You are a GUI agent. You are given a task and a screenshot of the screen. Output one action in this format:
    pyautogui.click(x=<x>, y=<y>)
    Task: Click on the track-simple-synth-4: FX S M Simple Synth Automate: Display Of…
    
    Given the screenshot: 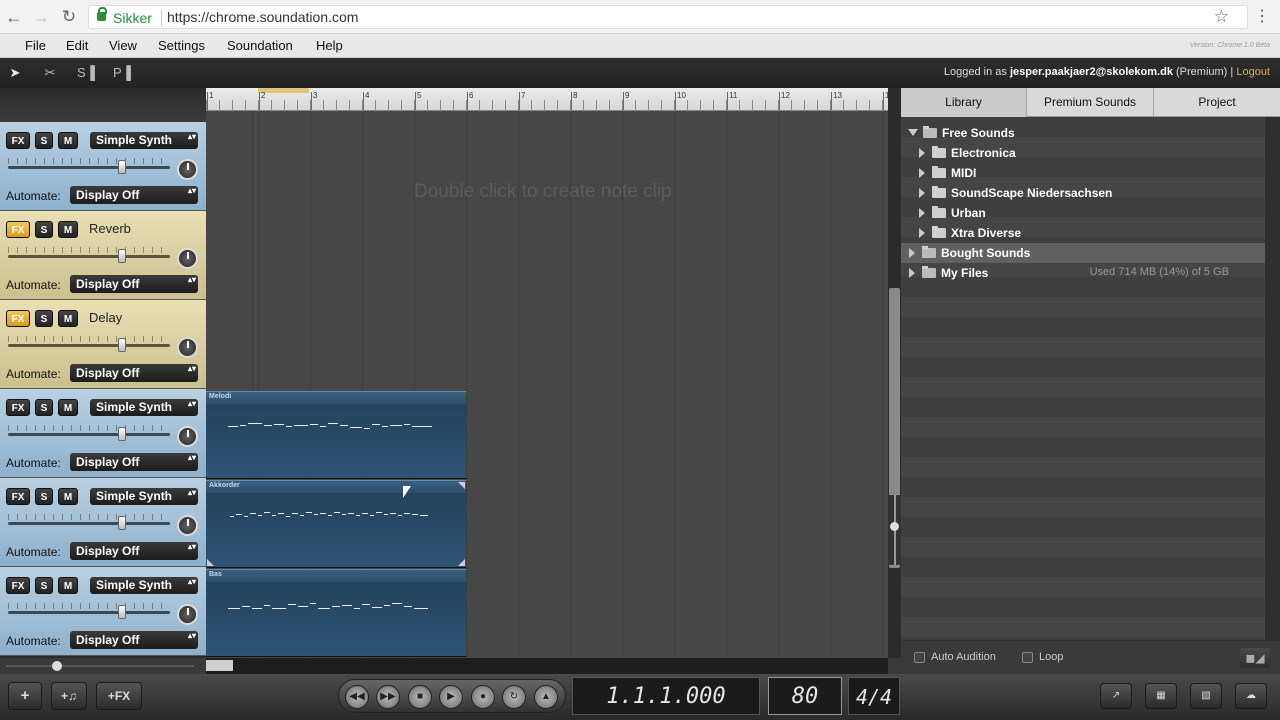 What is the action you would take?
    pyautogui.click(x=103, y=611)
    